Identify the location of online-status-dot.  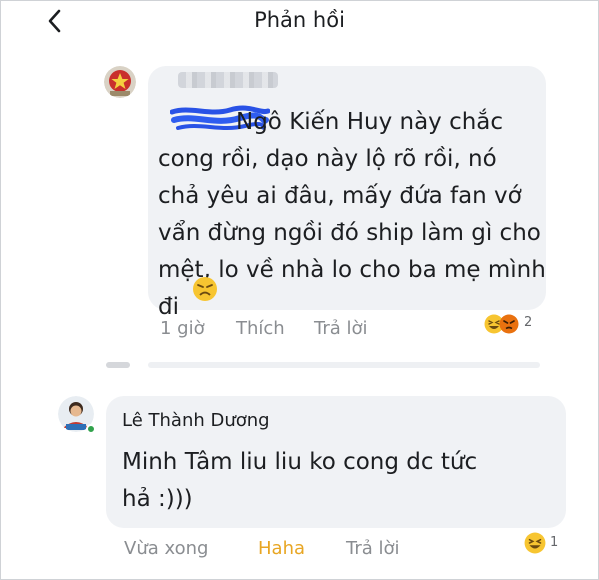
(91, 429).